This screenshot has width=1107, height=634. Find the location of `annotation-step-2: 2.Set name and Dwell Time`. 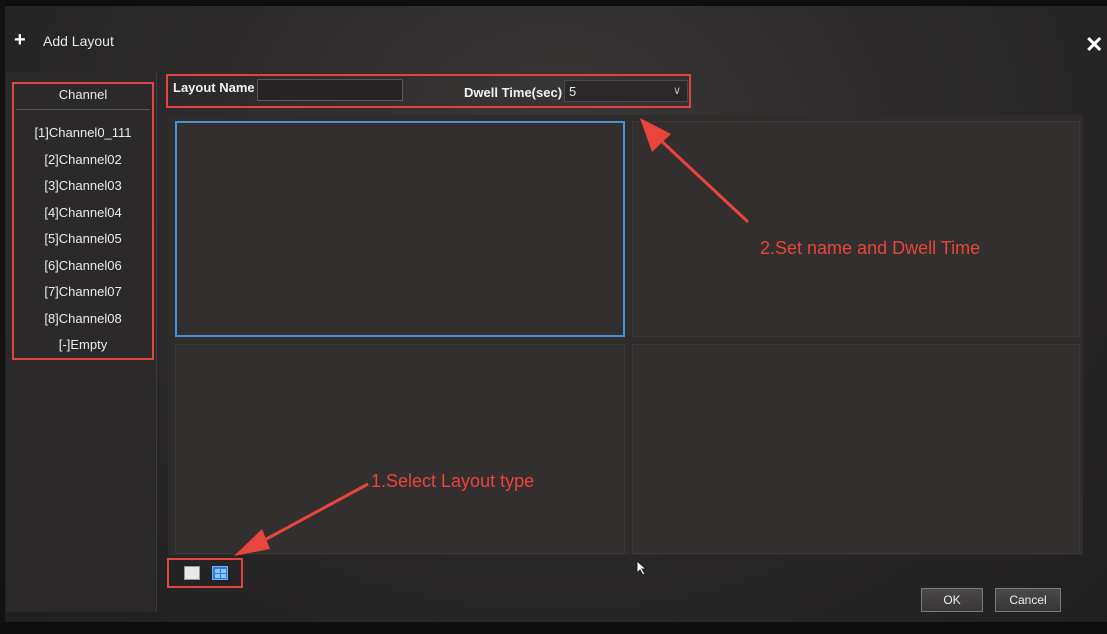

annotation-step-2: 2.Set name and Dwell Time is located at coordinates (870, 248).